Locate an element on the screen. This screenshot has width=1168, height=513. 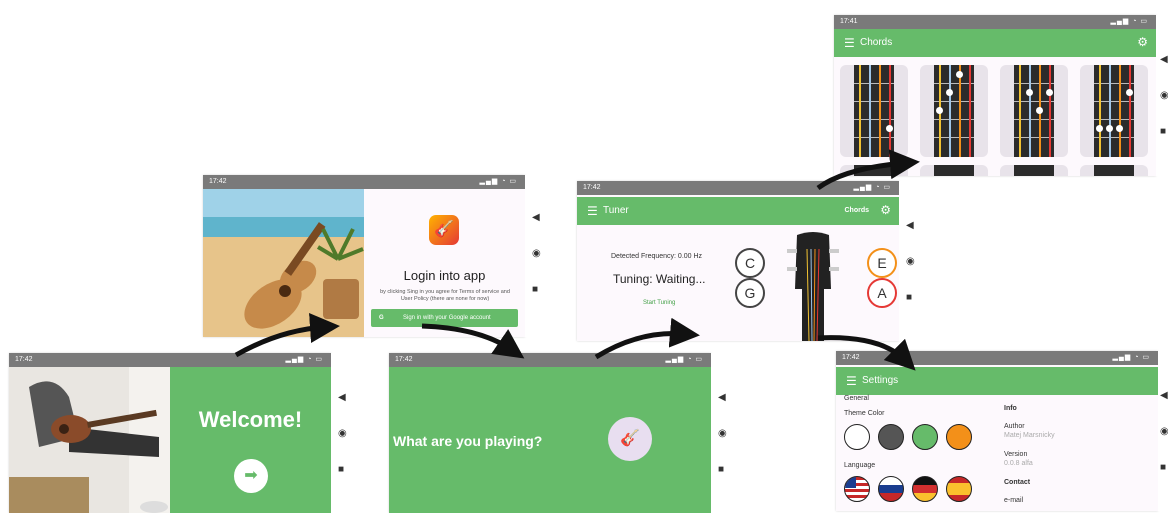
theme-color-orange is located at coordinates (959, 437).